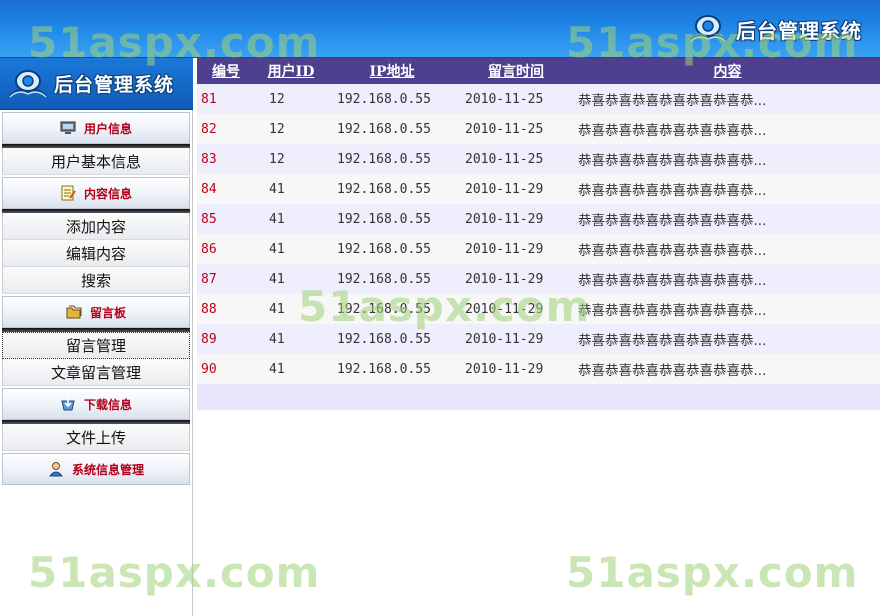 Image resolution: width=880 pixels, height=616 pixels. I want to click on section-download-info: 下载信息, so click(96, 404).